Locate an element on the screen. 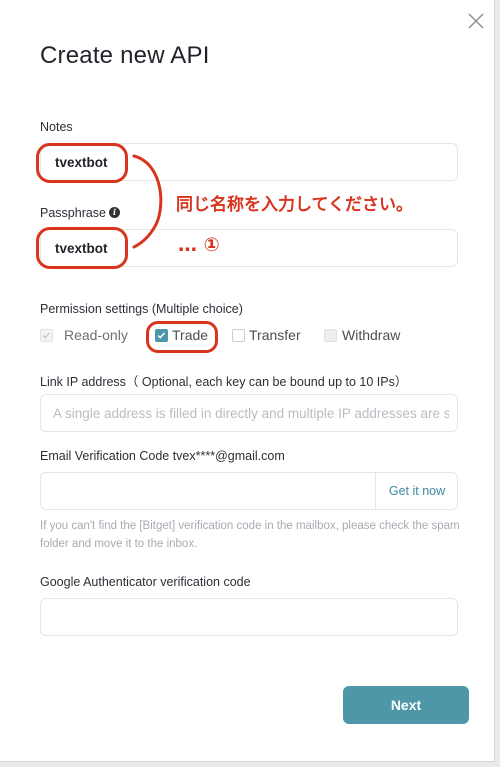 This screenshot has height=767, width=500. info-icon: i is located at coordinates (115, 213).